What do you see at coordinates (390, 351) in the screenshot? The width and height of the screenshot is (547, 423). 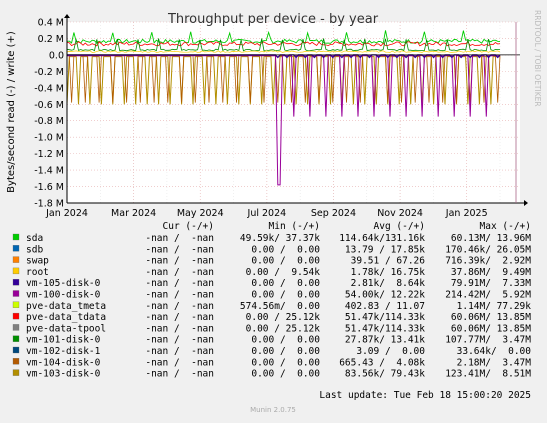 I see `legend-avg-vm-102-disk-1: 3.09 / 0.00` at bounding box center [390, 351].